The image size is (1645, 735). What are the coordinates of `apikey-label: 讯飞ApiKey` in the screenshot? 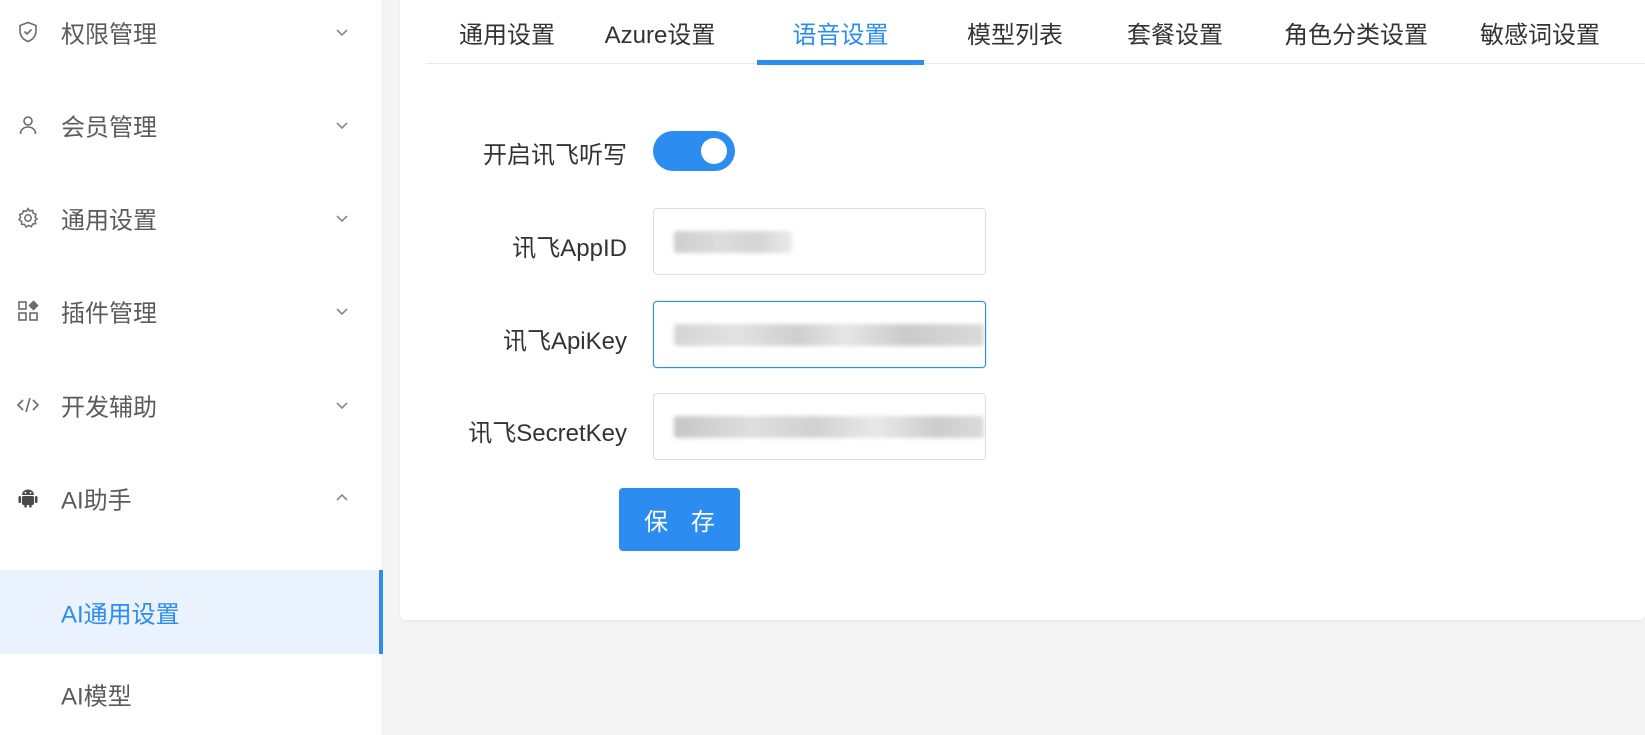 It's located at (564, 341).